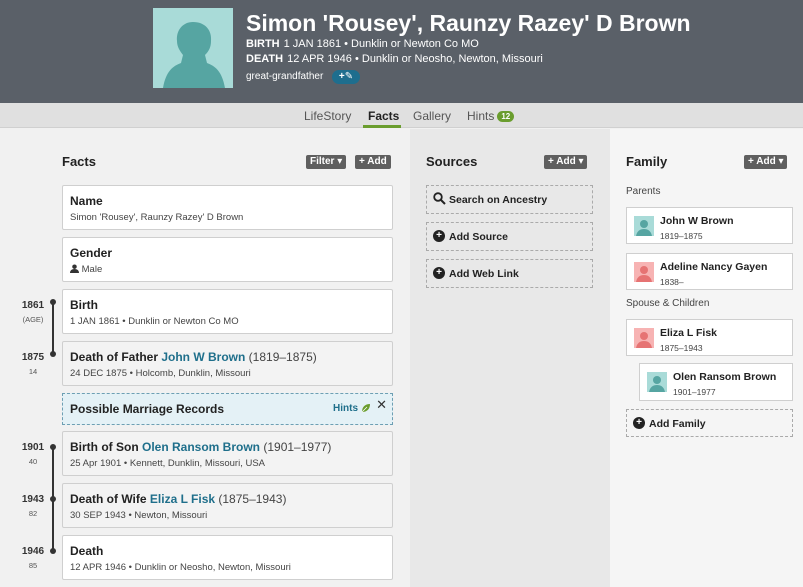 This screenshot has height=587, width=803. Describe the element at coordinates (227, 259) in the screenshot. I see `fact-card-gender: Gender Male` at that location.